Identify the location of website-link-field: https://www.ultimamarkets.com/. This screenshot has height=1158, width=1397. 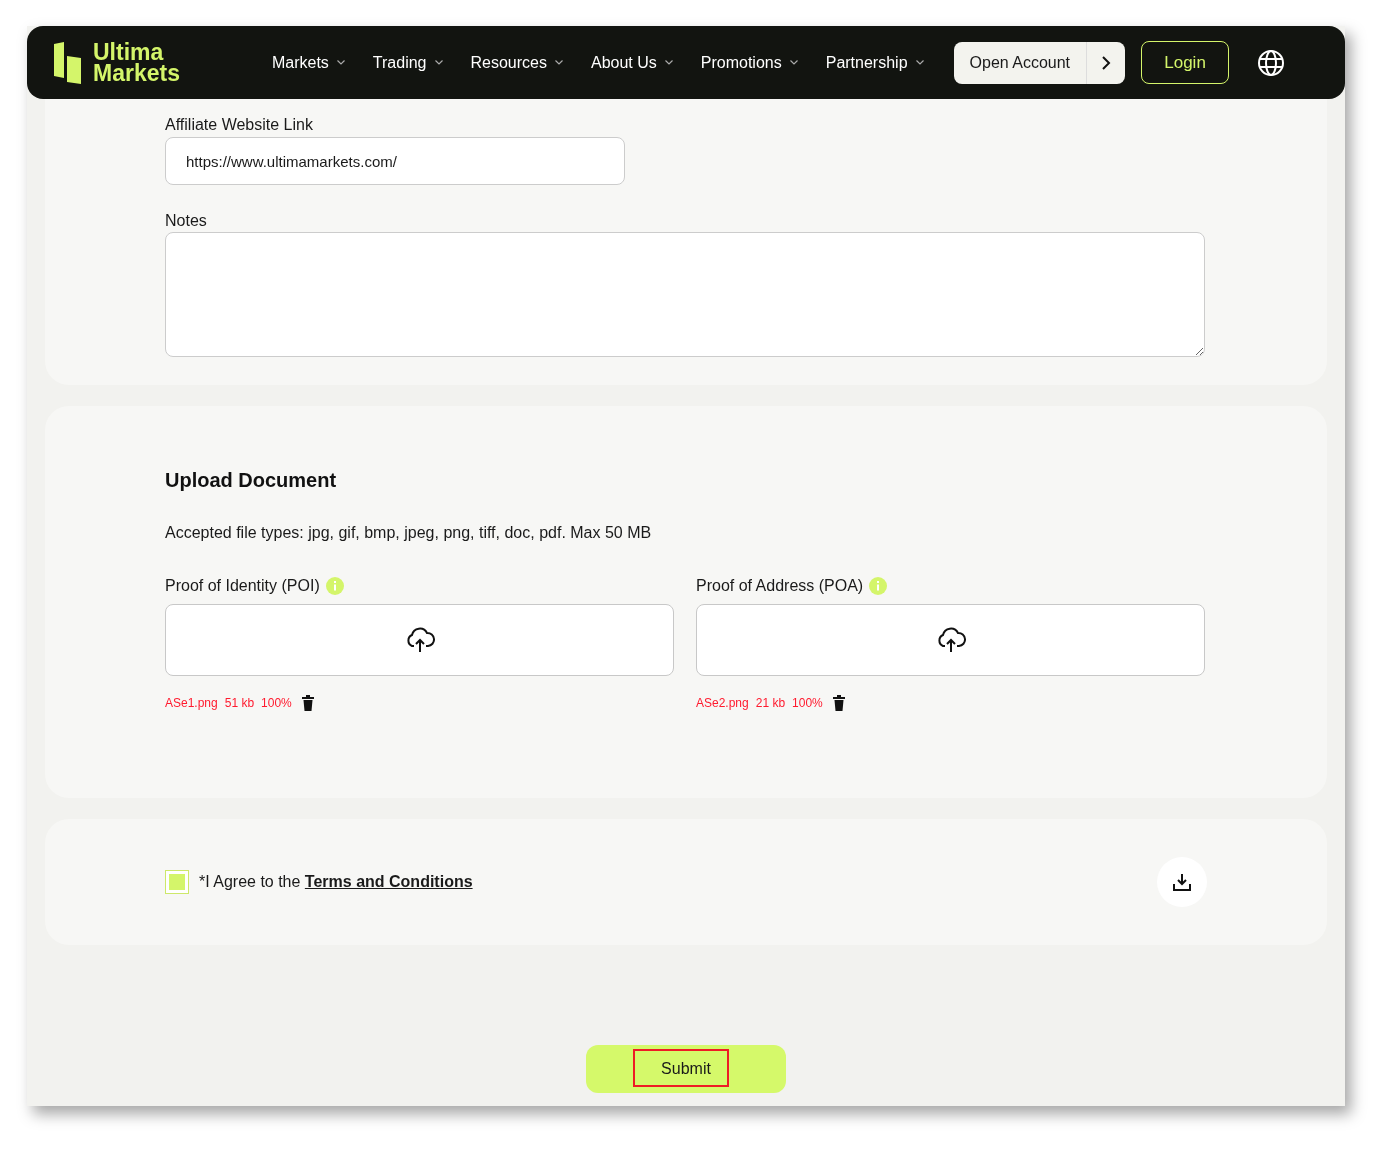
(395, 161).